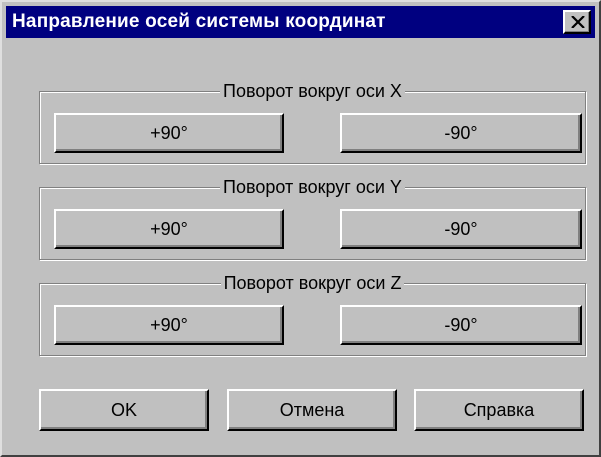 This screenshot has height=457, width=601. What do you see at coordinates (312, 91) in the screenshot?
I see `rotate-x-label: Поворот вокруг оси X` at bounding box center [312, 91].